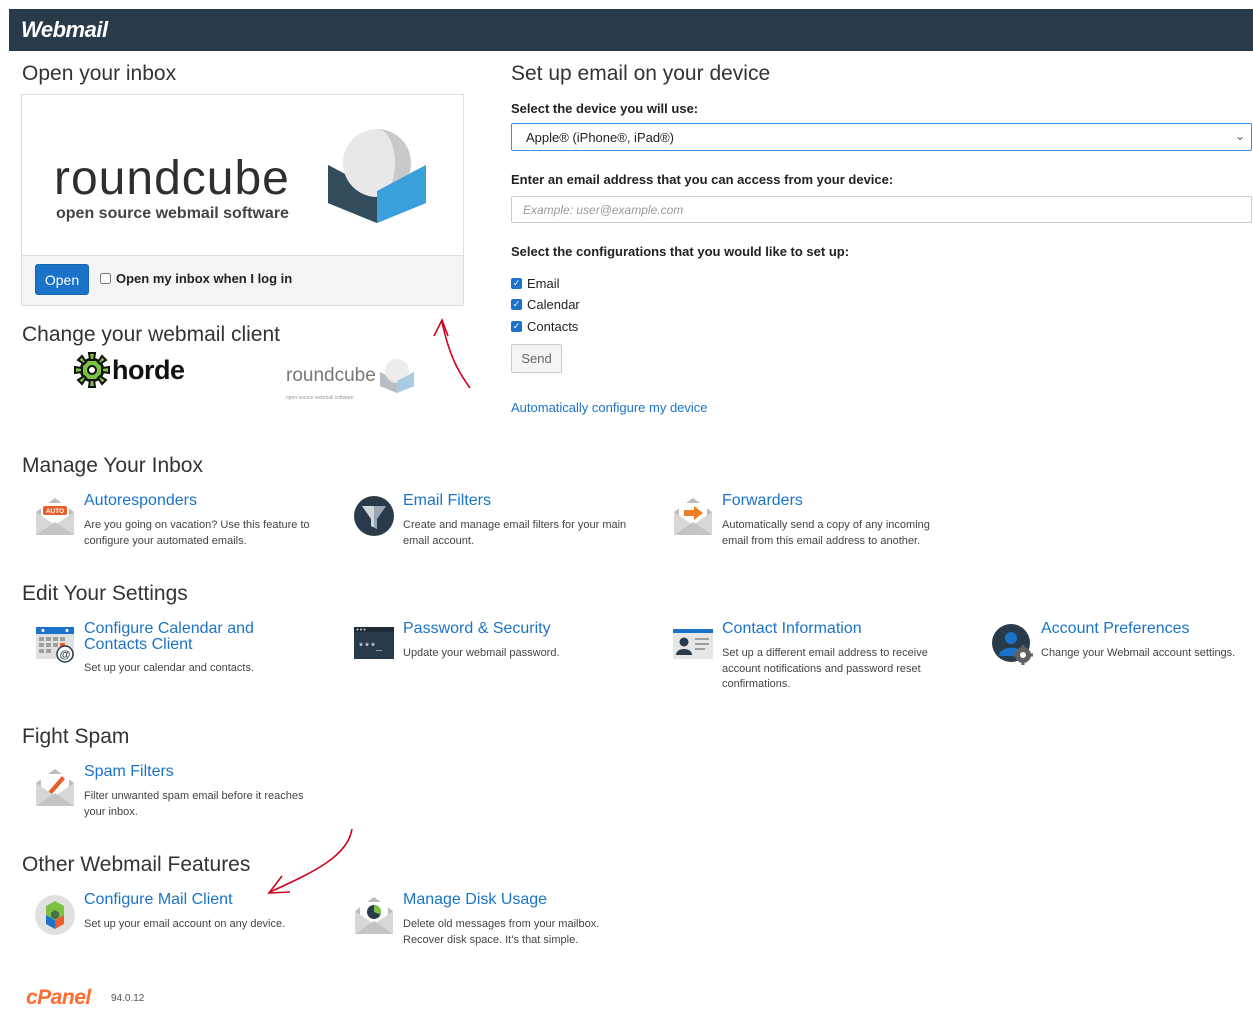 The height and width of the screenshot is (1015, 1253). Describe the element at coordinates (374, 915) in the screenshot. I see `envelope-pie-icon` at that location.